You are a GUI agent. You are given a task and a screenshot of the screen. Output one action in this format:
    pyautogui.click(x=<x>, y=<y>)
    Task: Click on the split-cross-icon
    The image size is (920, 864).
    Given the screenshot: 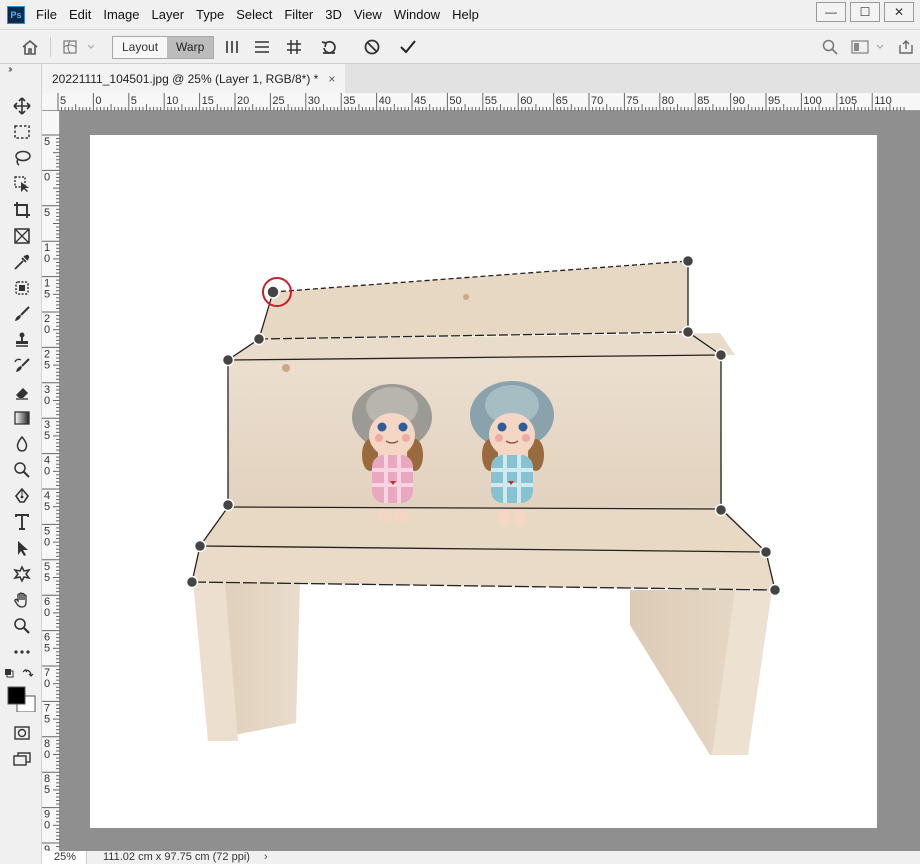 What is the action you would take?
    pyautogui.click(x=294, y=47)
    